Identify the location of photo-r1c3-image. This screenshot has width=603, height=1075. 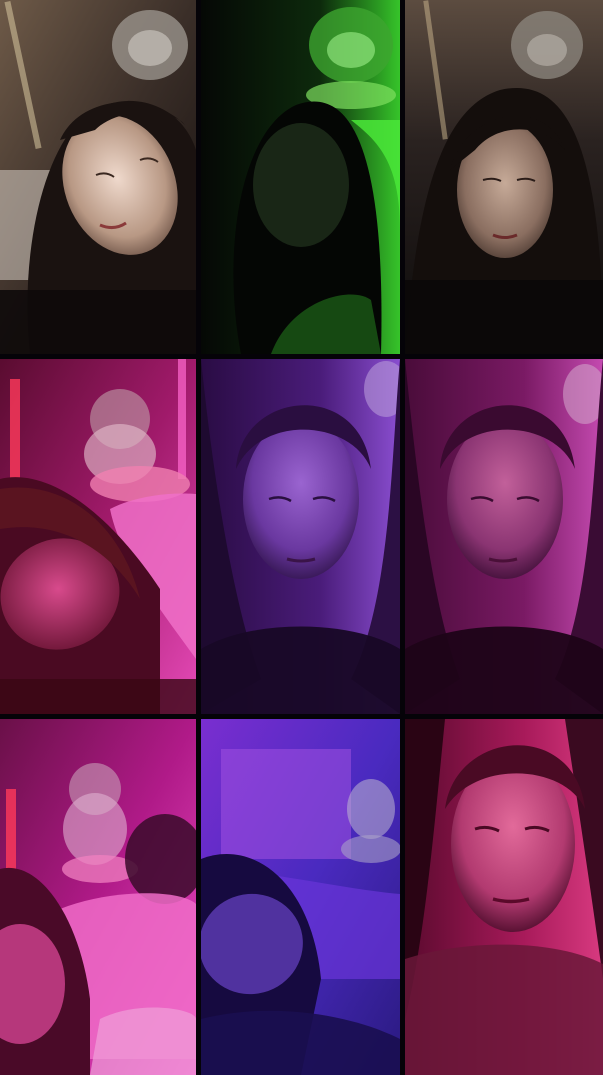
(504, 177).